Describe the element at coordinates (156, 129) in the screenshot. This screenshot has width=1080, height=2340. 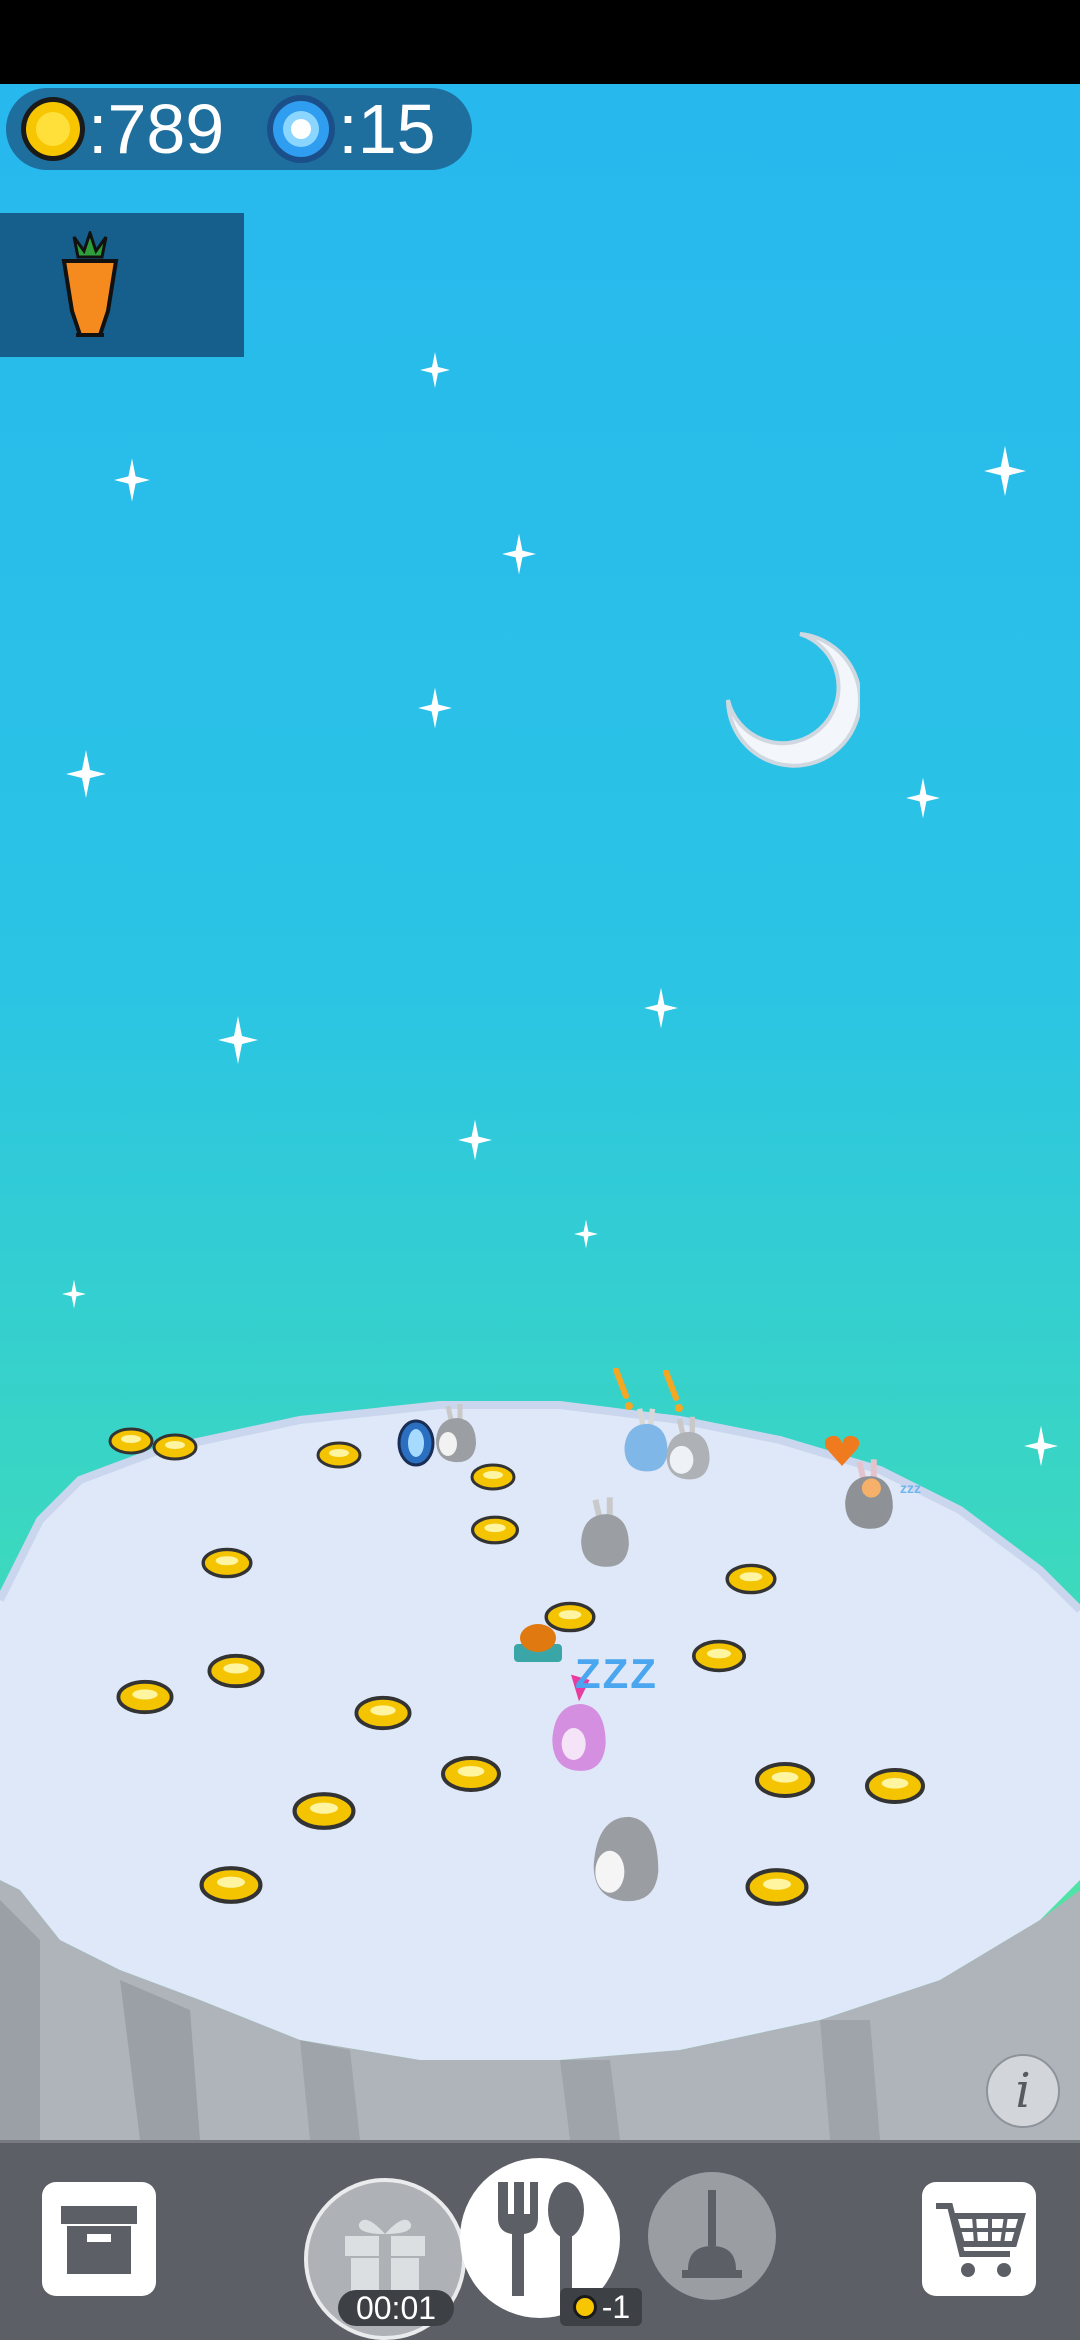
I see `coin-count: :789` at that location.